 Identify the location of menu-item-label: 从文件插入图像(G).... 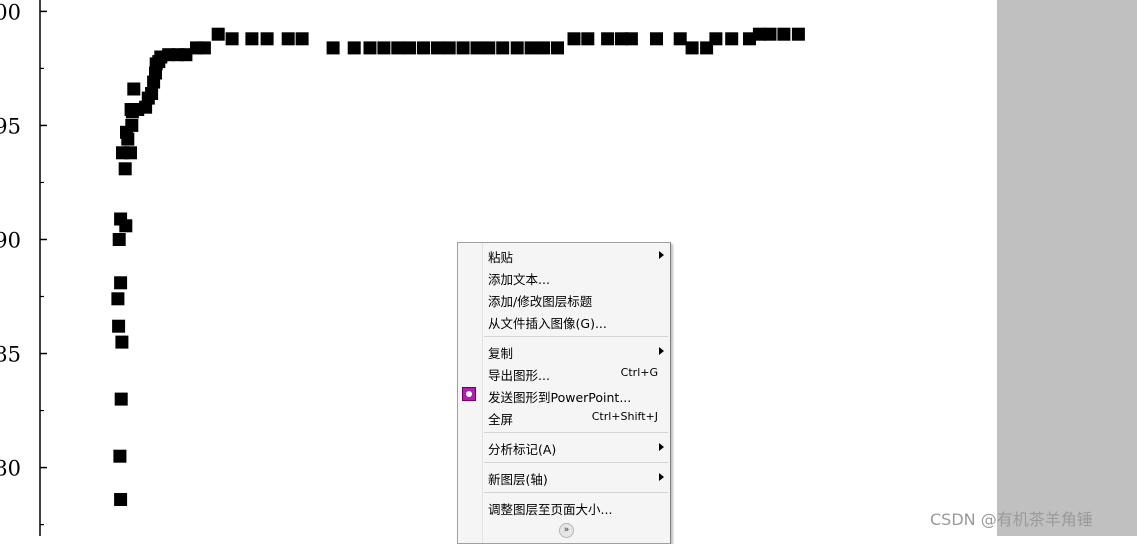
(547, 323).